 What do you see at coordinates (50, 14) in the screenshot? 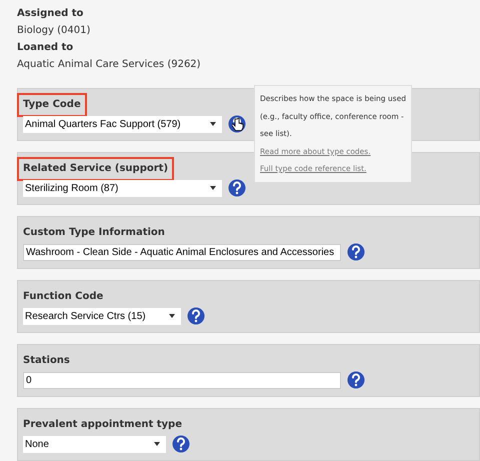
I see `info-label: Assigned to` at bounding box center [50, 14].